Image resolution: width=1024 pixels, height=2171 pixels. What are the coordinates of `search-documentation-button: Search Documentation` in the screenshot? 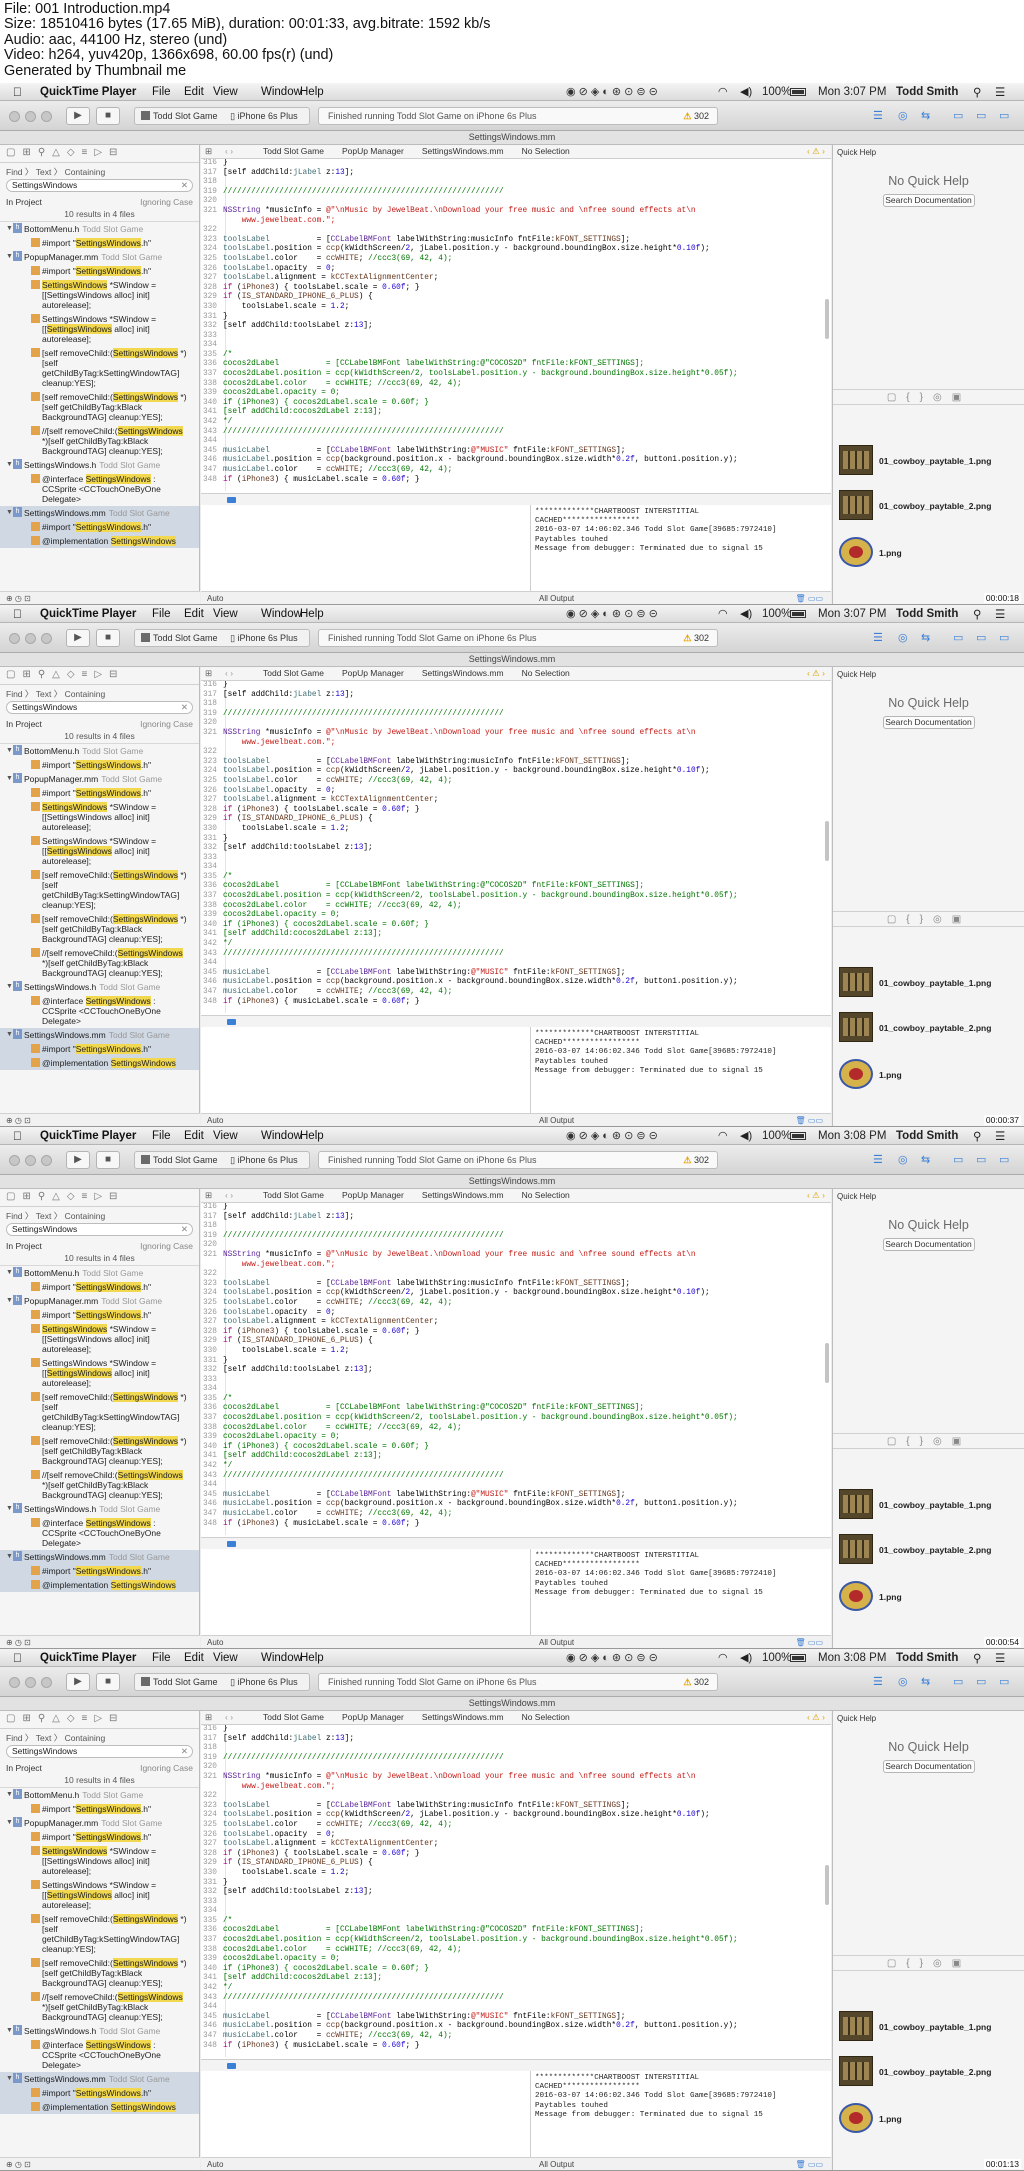 It's located at (928, 1766).